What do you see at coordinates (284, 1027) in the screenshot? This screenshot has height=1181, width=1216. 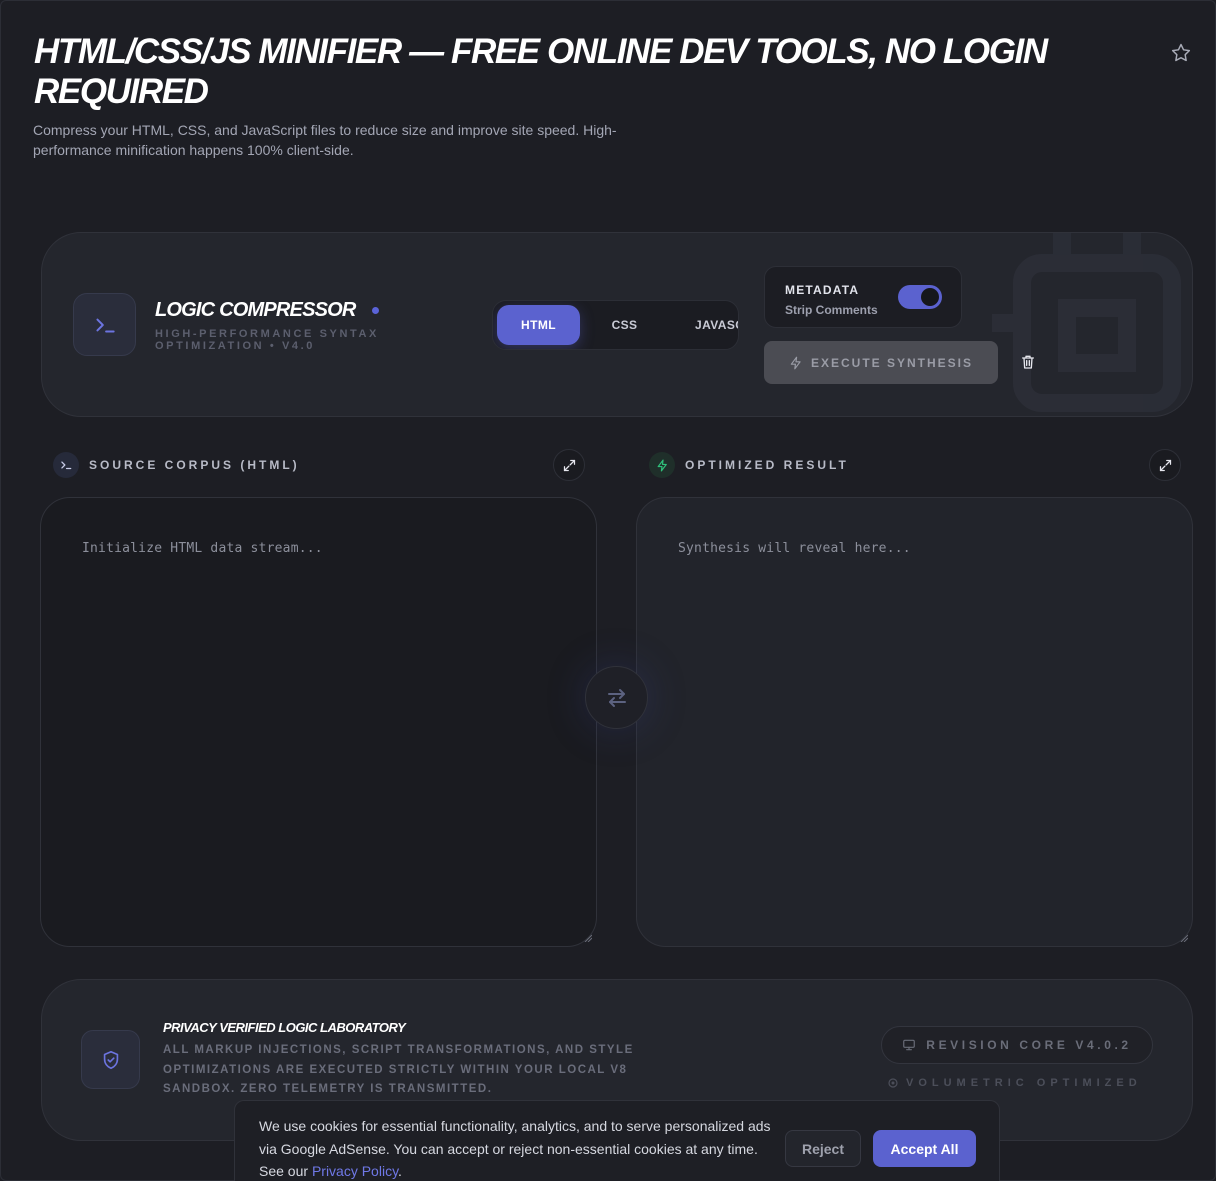 I see `privacy-title: Privacy Verified Logic Laboratory` at bounding box center [284, 1027].